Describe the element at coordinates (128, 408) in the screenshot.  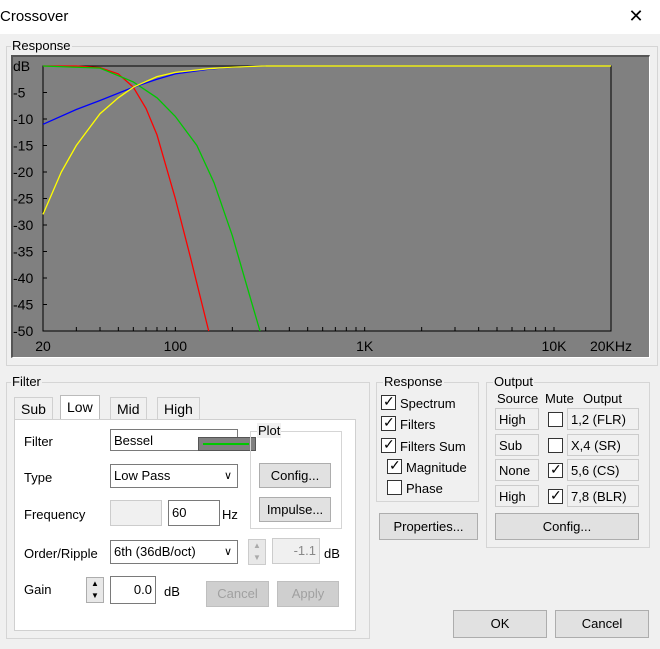
I see `tab-mid: Mid` at that location.